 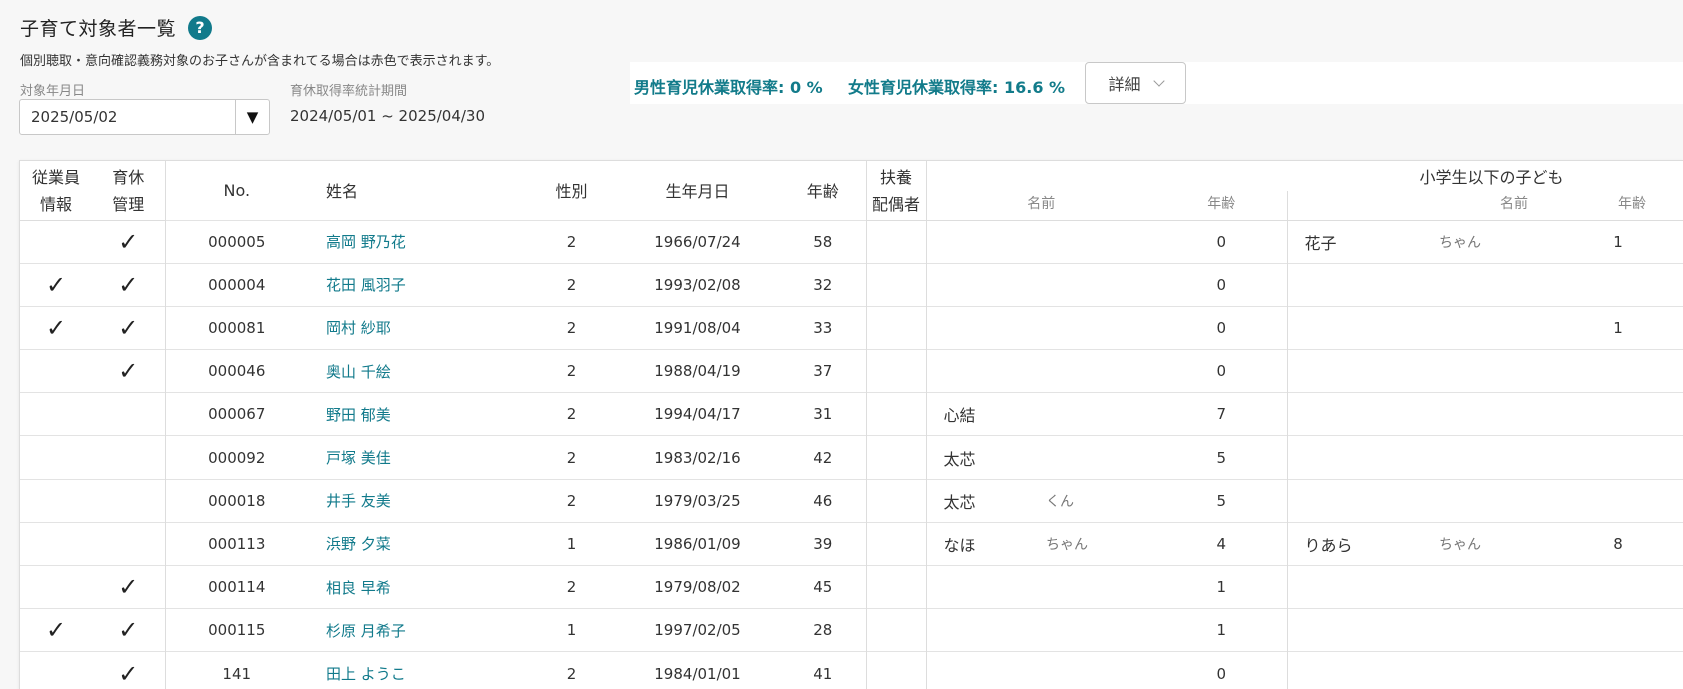 I want to click on date-value: 2025/05/02, so click(x=74, y=117).